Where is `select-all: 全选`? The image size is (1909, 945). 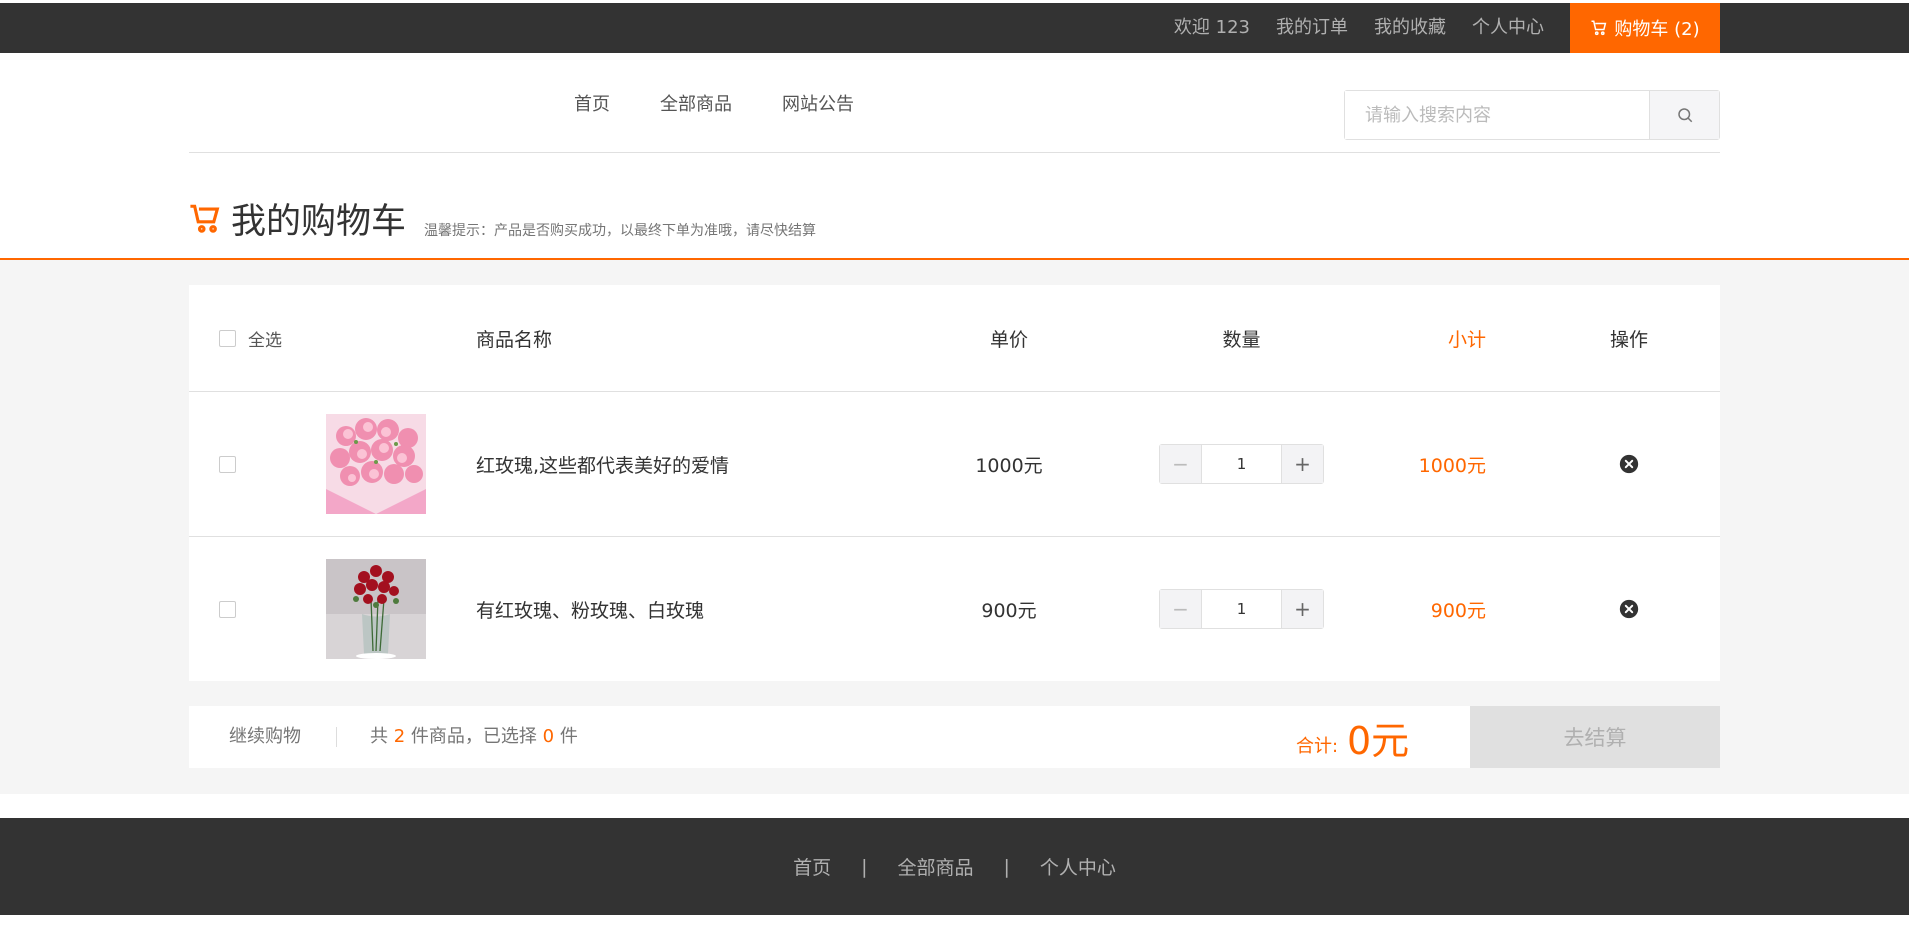
select-all: 全选 is located at coordinates (250, 338).